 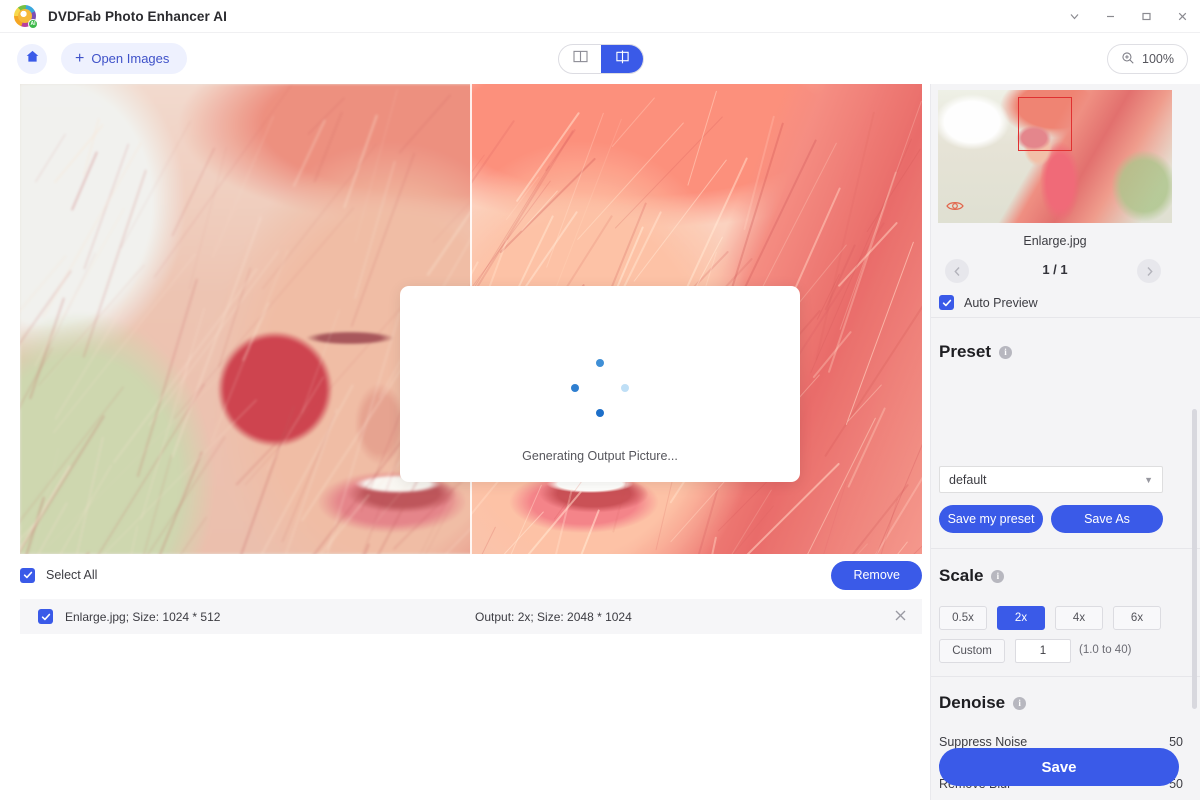 What do you see at coordinates (968, 479) in the screenshot?
I see `preset-selected-value: default` at bounding box center [968, 479].